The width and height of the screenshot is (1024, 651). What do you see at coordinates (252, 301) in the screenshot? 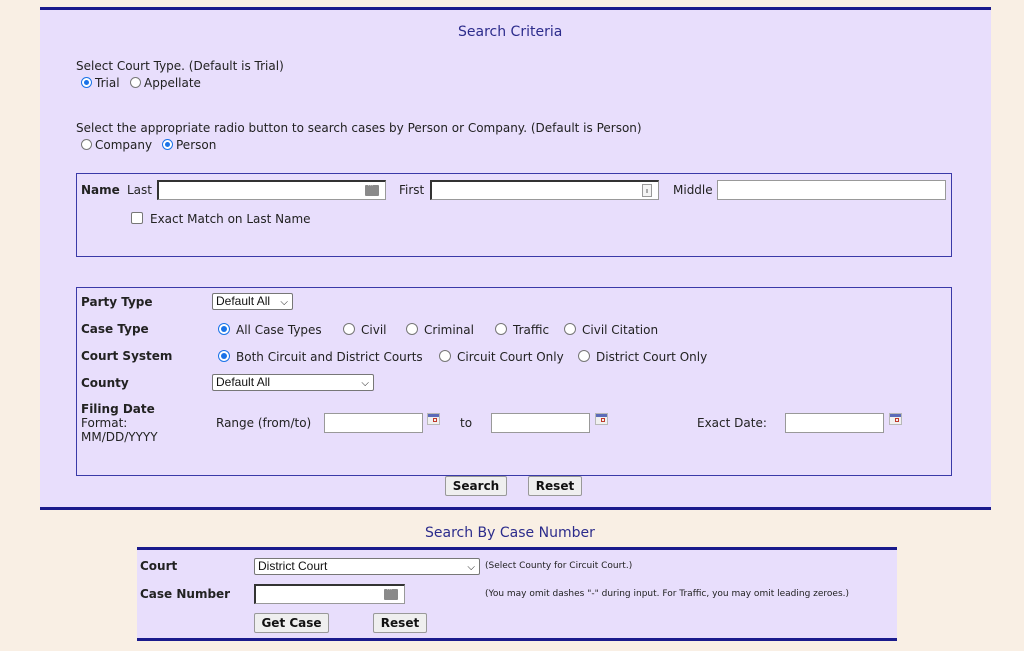
I see `party-type-select: Default All ⌵` at bounding box center [252, 301].